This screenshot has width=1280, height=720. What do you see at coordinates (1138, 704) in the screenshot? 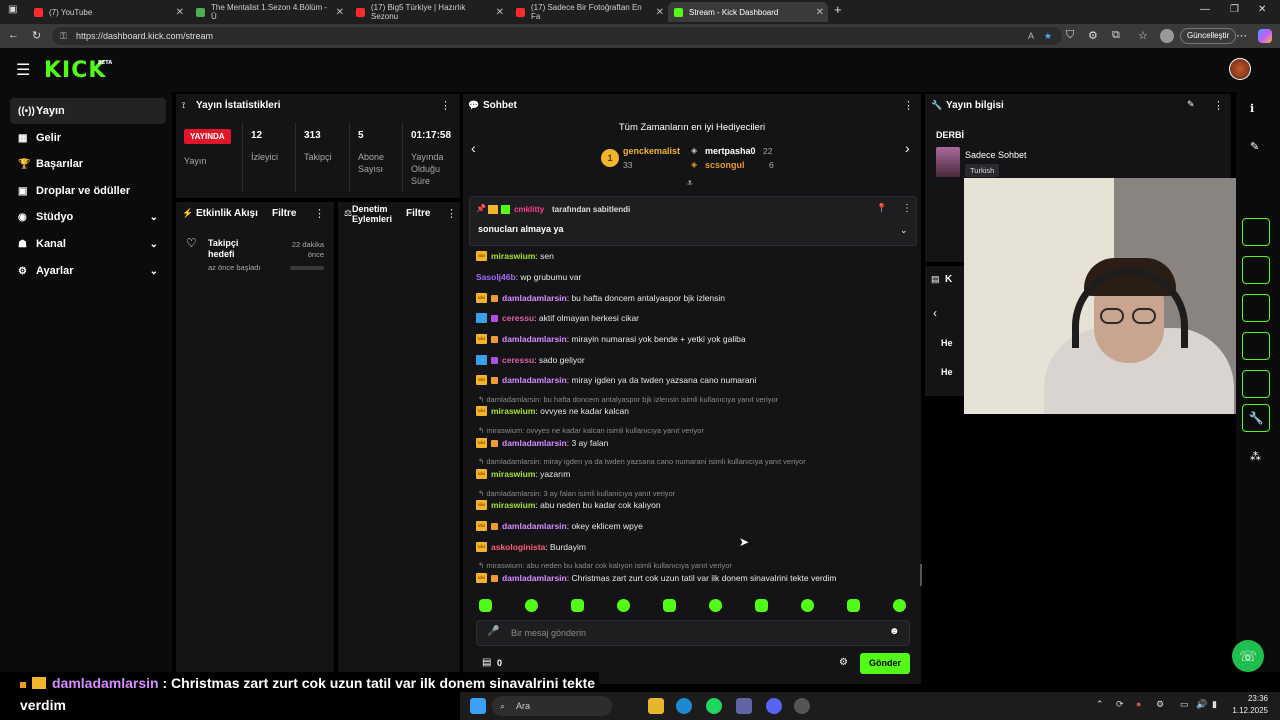
I see `tray-icon: ●` at bounding box center [1138, 704].